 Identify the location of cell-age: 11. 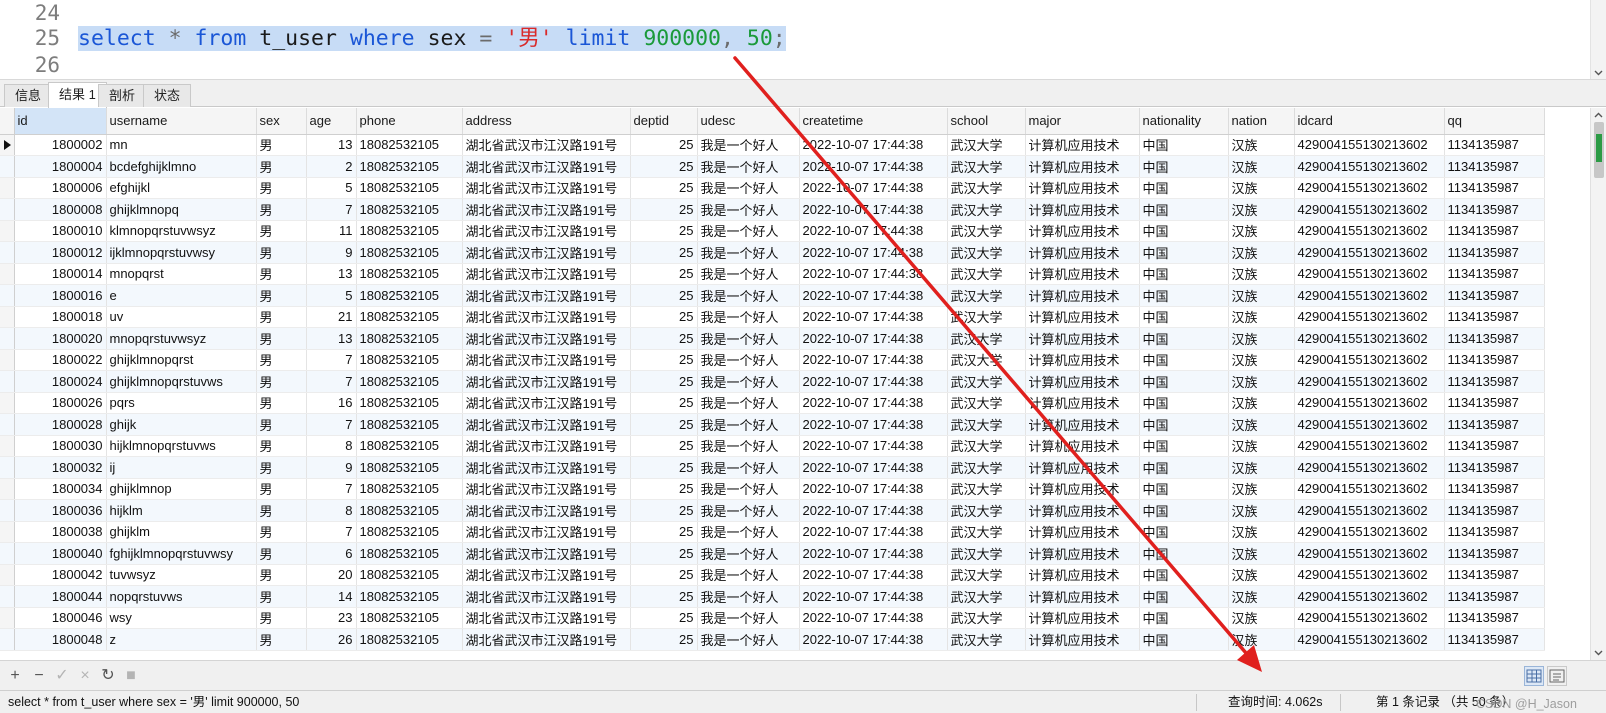
(331, 231).